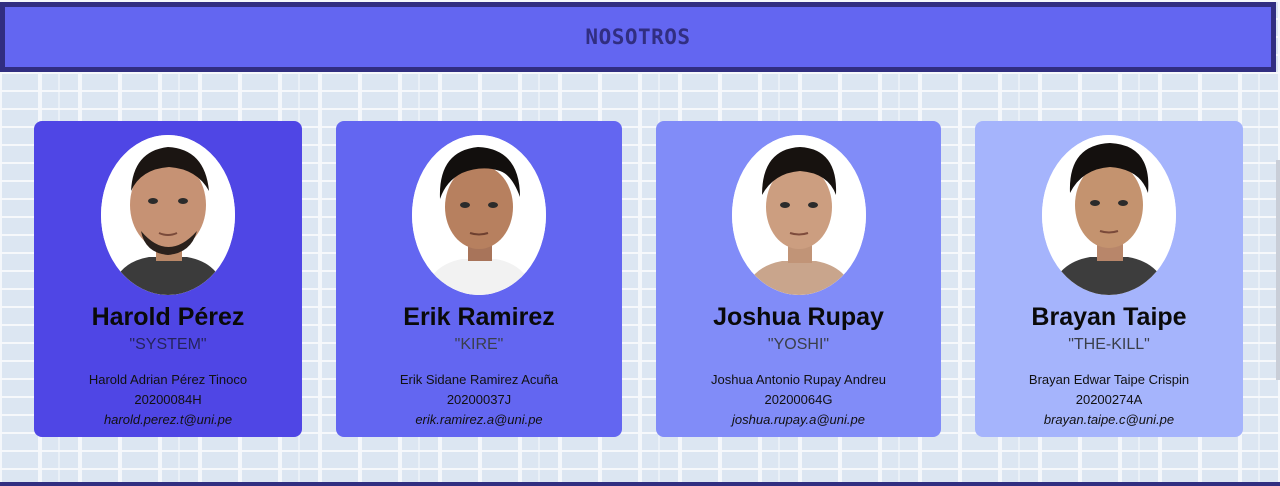 Image resolution: width=1280 pixels, height=486 pixels. I want to click on member-full-name: Harold Adrian Pérez Tinoco, so click(168, 379).